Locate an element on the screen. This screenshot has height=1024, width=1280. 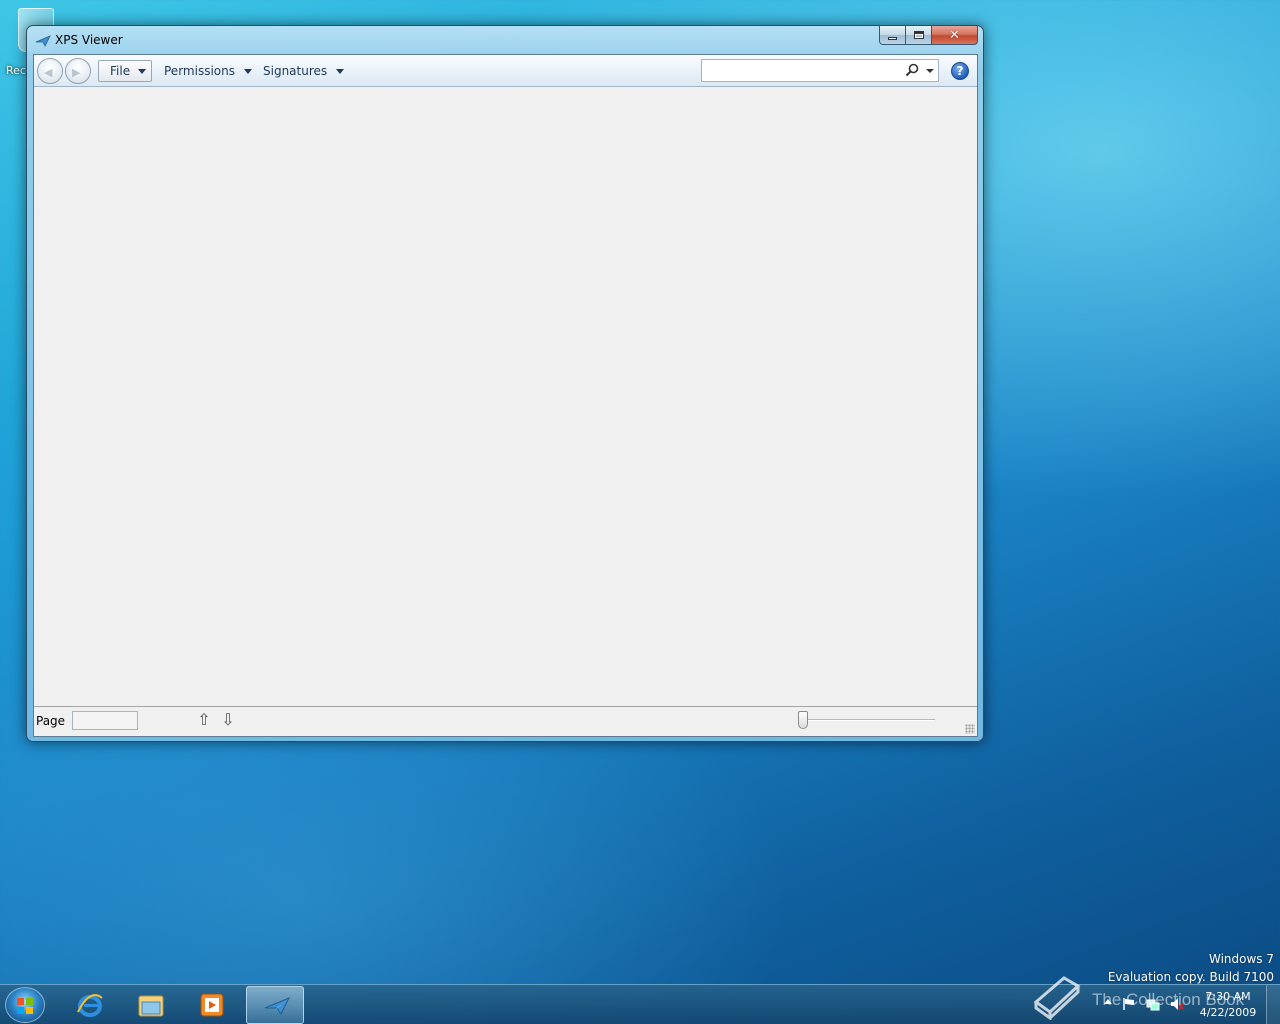
search-box is located at coordinates (820, 70).